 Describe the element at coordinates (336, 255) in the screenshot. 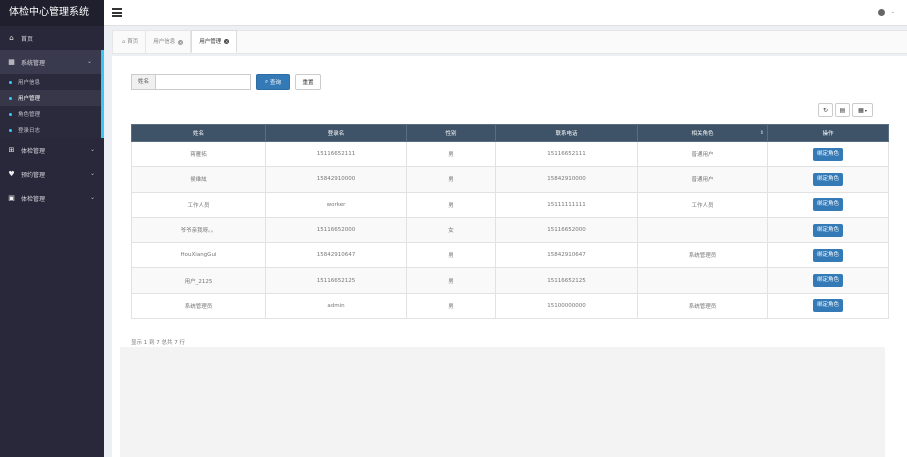

I see `cell-login: 15842910647` at that location.